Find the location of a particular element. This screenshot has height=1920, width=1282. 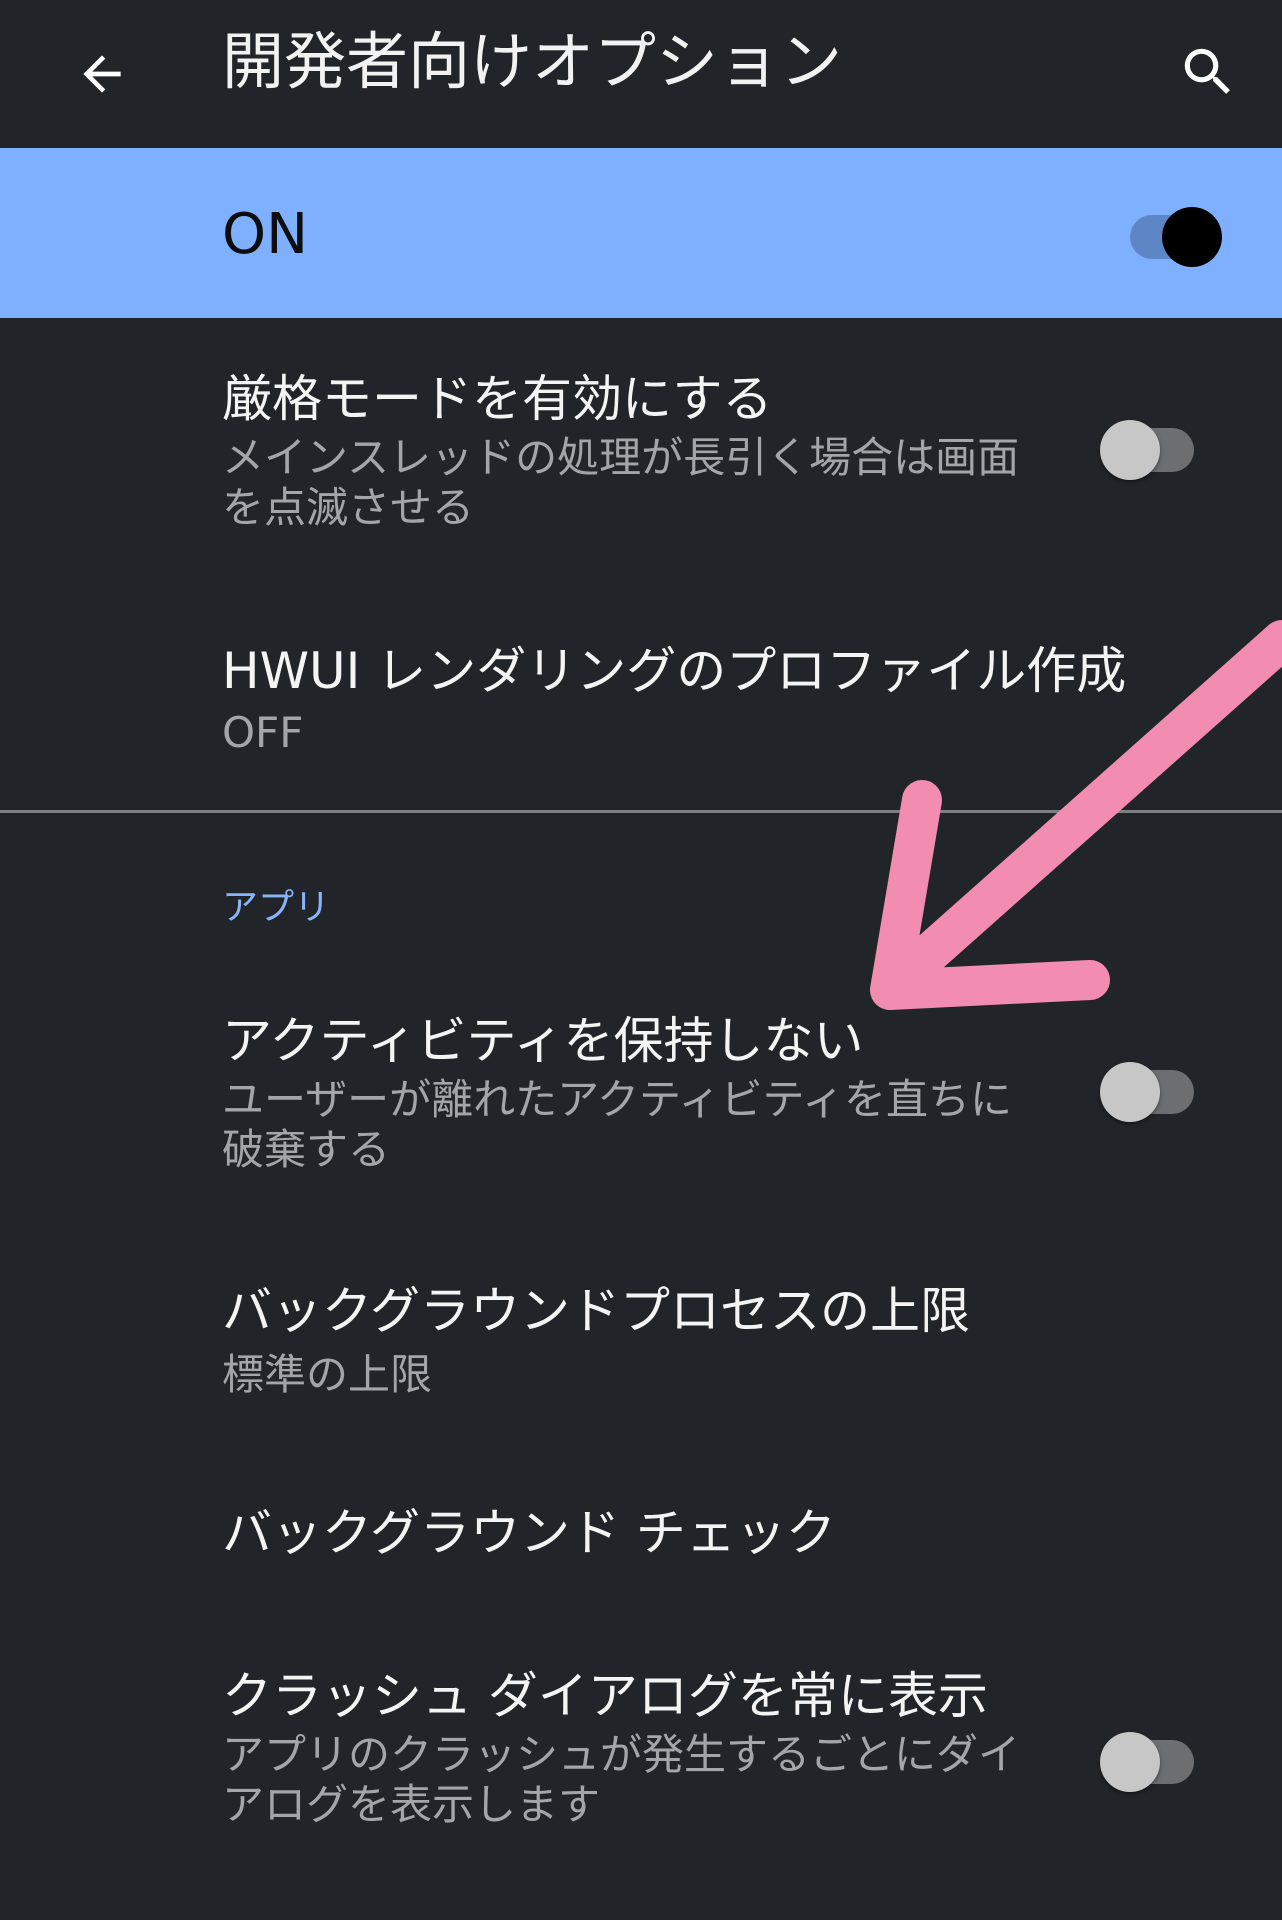

back-button is located at coordinates (102, 74).